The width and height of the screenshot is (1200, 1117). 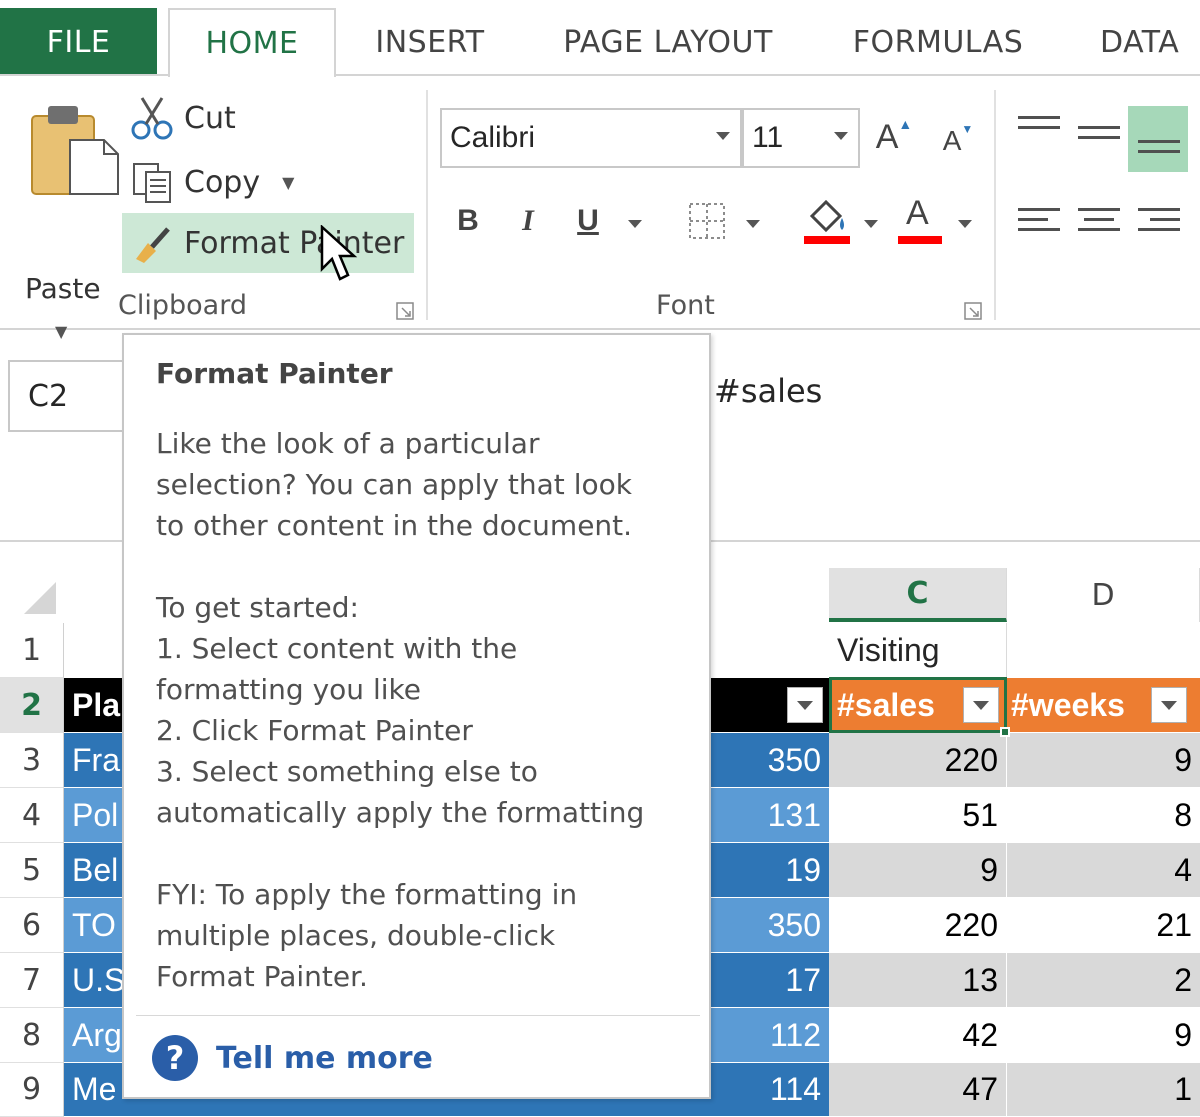 I want to click on tab-data: DATA, so click(x=1139, y=42).